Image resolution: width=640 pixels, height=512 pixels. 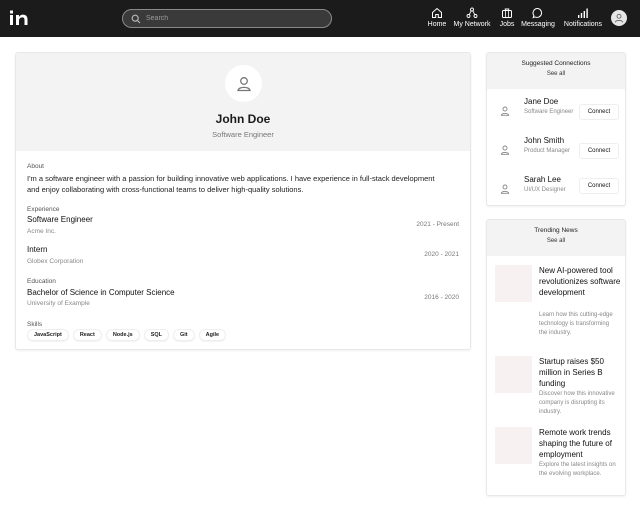 What do you see at coordinates (538, 24) in the screenshot?
I see `nav-messaging-label: Messaging` at bounding box center [538, 24].